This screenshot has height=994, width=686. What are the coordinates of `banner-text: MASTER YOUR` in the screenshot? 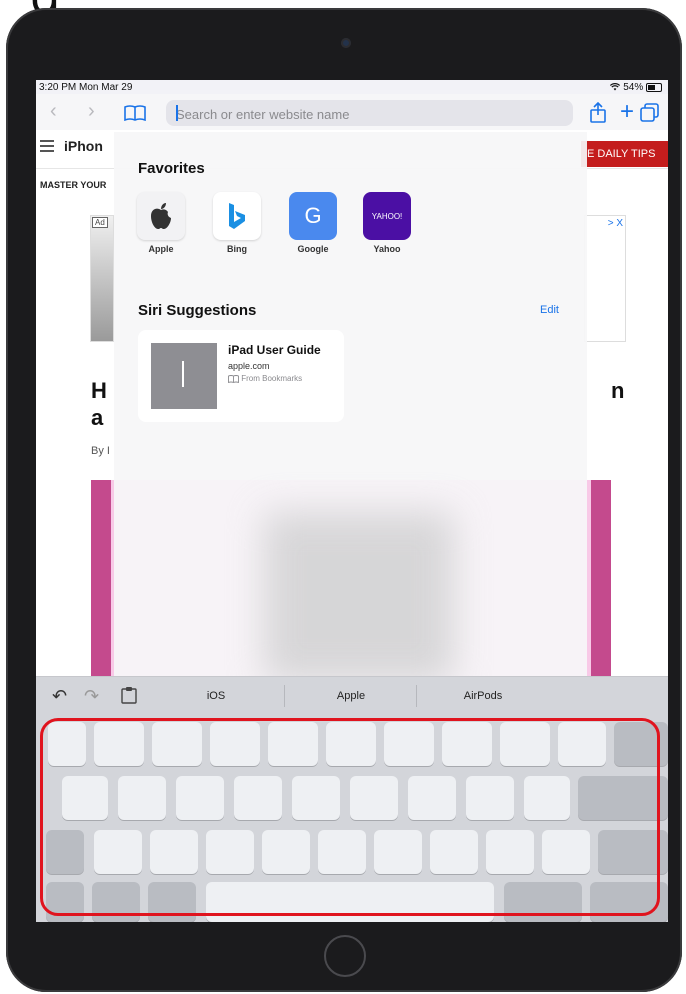 It's located at (73, 185).